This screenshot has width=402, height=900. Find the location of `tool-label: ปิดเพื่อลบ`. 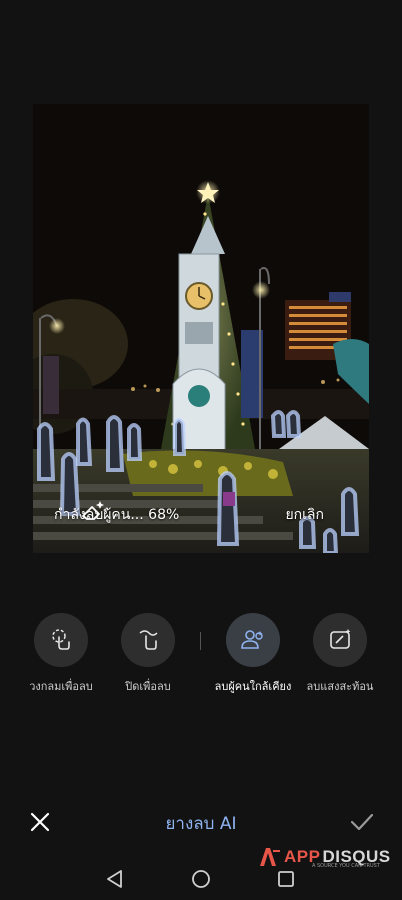

tool-label: ปิดเพื่อลบ is located at coordinates (148, 686).